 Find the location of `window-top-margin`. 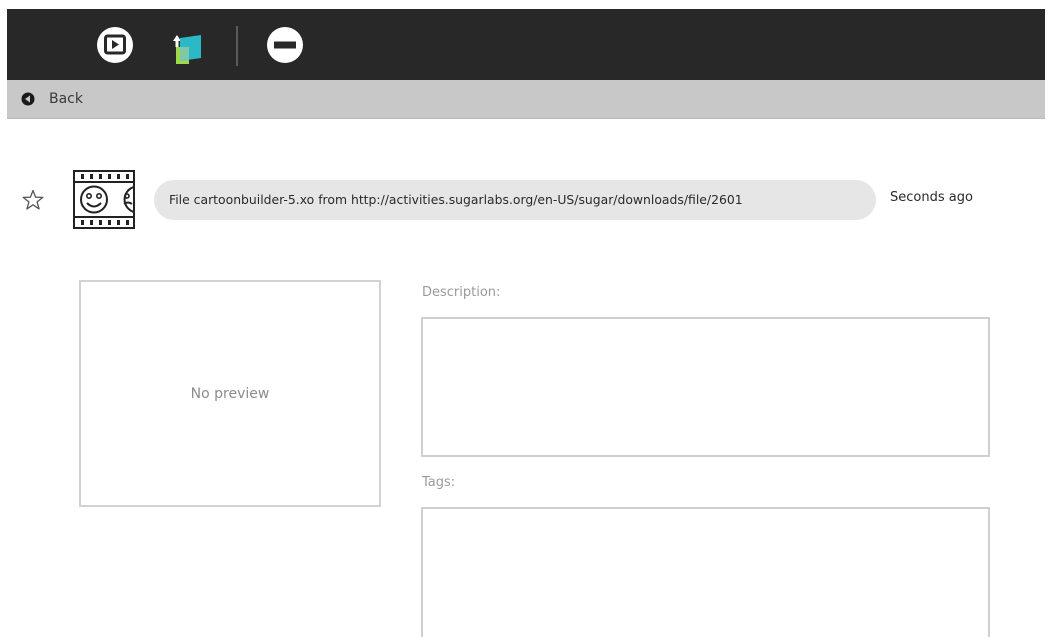

window-top-margin is located at coordinates (525, 4).